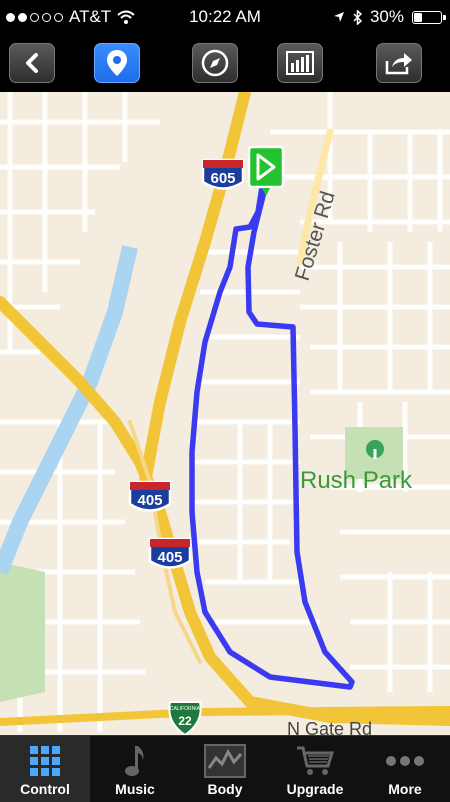  I want to click on toolbar, so click(225, 63).